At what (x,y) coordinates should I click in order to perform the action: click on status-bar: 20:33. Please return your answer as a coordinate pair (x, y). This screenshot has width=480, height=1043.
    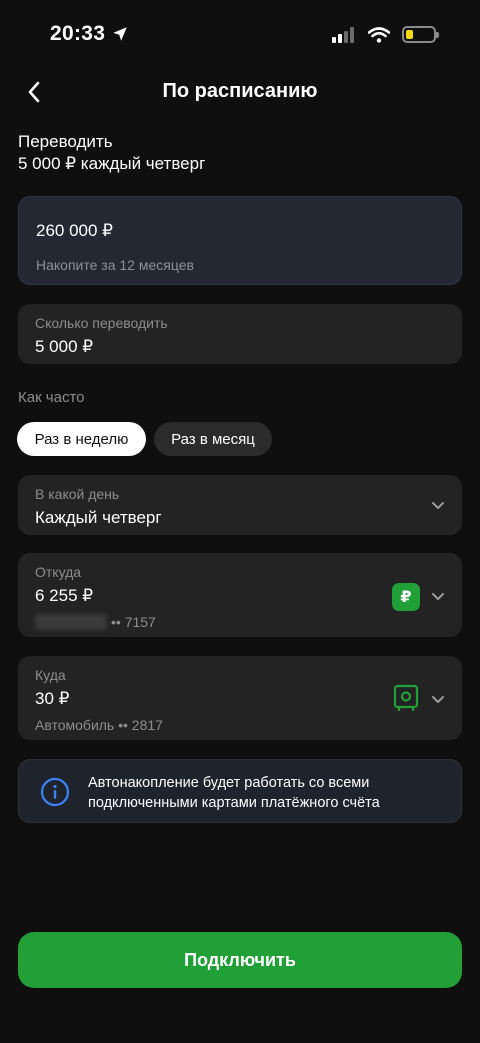
    Looking at the image, I should click on (240, 35).